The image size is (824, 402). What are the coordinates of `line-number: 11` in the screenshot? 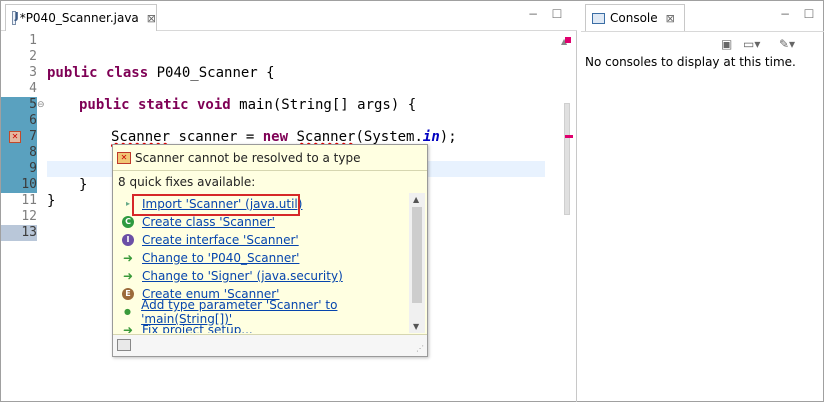 It's located at (29, 200).